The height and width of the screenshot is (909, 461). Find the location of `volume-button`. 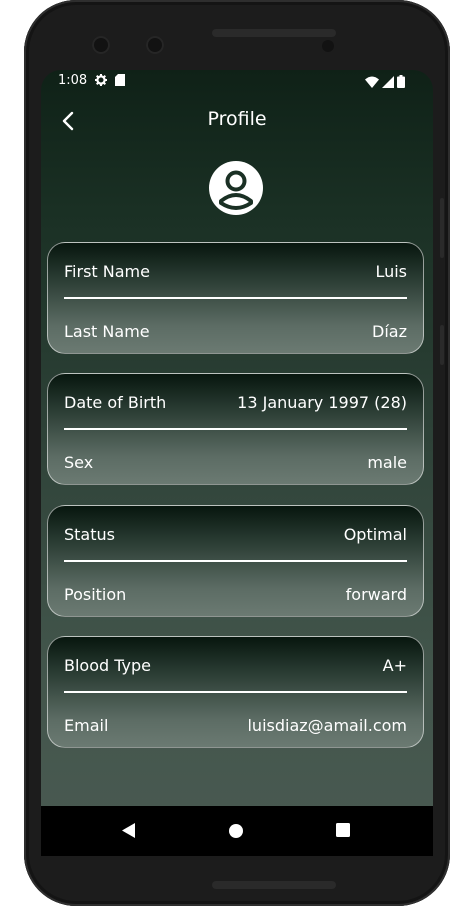

volume-button is located at coordinates (442, 228).